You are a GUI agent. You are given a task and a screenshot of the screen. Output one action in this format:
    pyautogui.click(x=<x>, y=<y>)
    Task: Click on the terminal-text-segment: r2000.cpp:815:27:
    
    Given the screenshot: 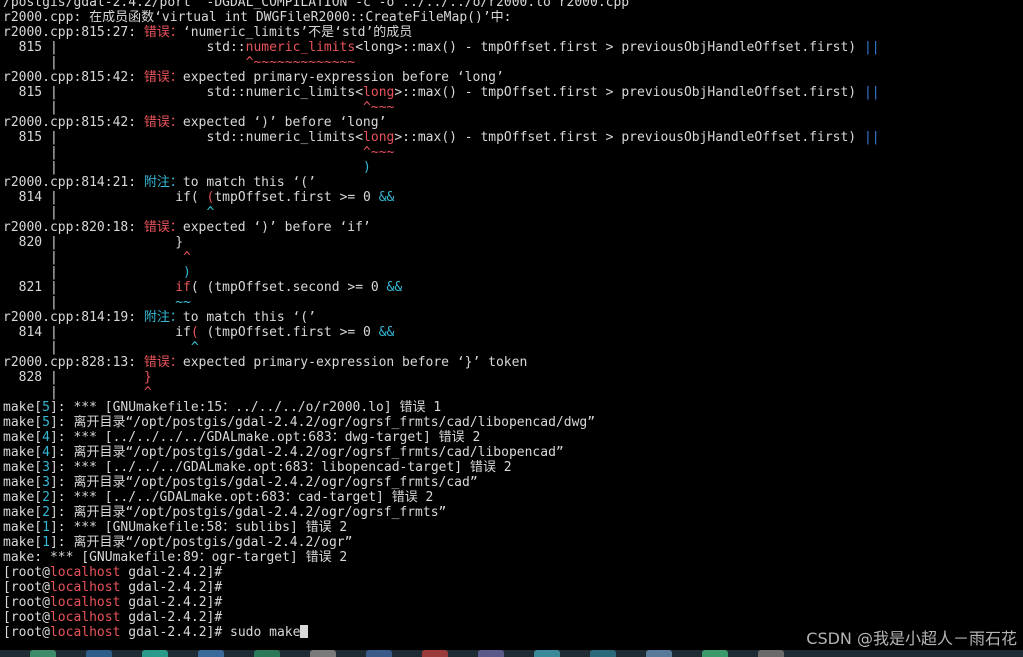 What is the action you would take?
    pyautogui.click(x=73, y=32)
    